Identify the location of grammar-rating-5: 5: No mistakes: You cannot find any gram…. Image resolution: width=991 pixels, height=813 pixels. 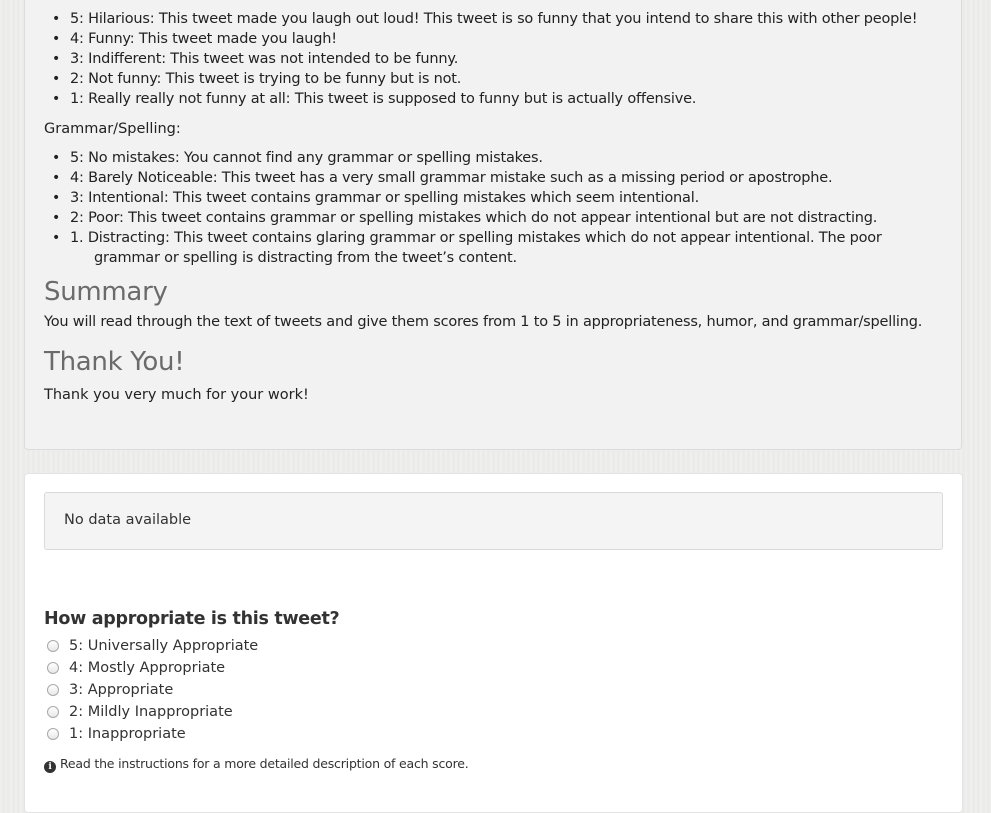
(306, 158).